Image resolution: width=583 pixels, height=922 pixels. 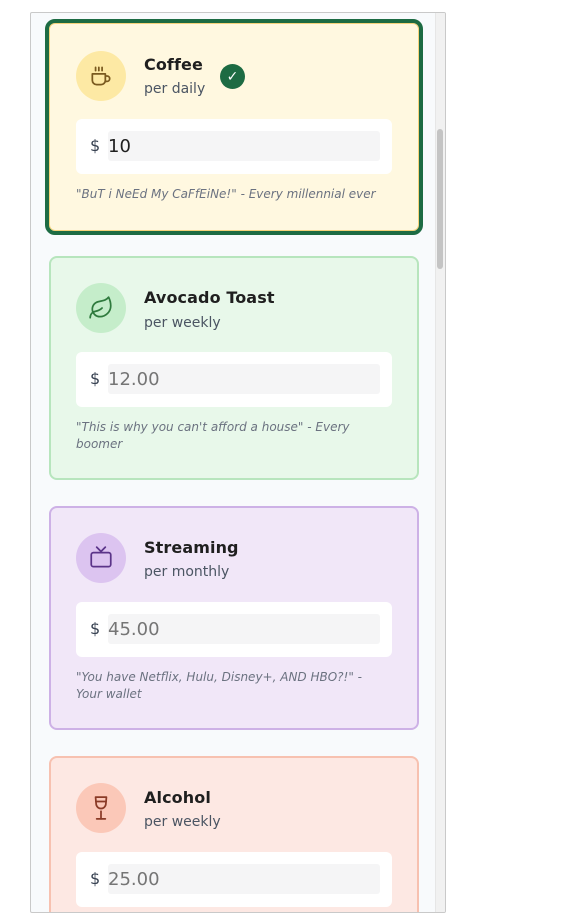 I want to click on expense-title: Alcohol, so click(x=177, y=797).